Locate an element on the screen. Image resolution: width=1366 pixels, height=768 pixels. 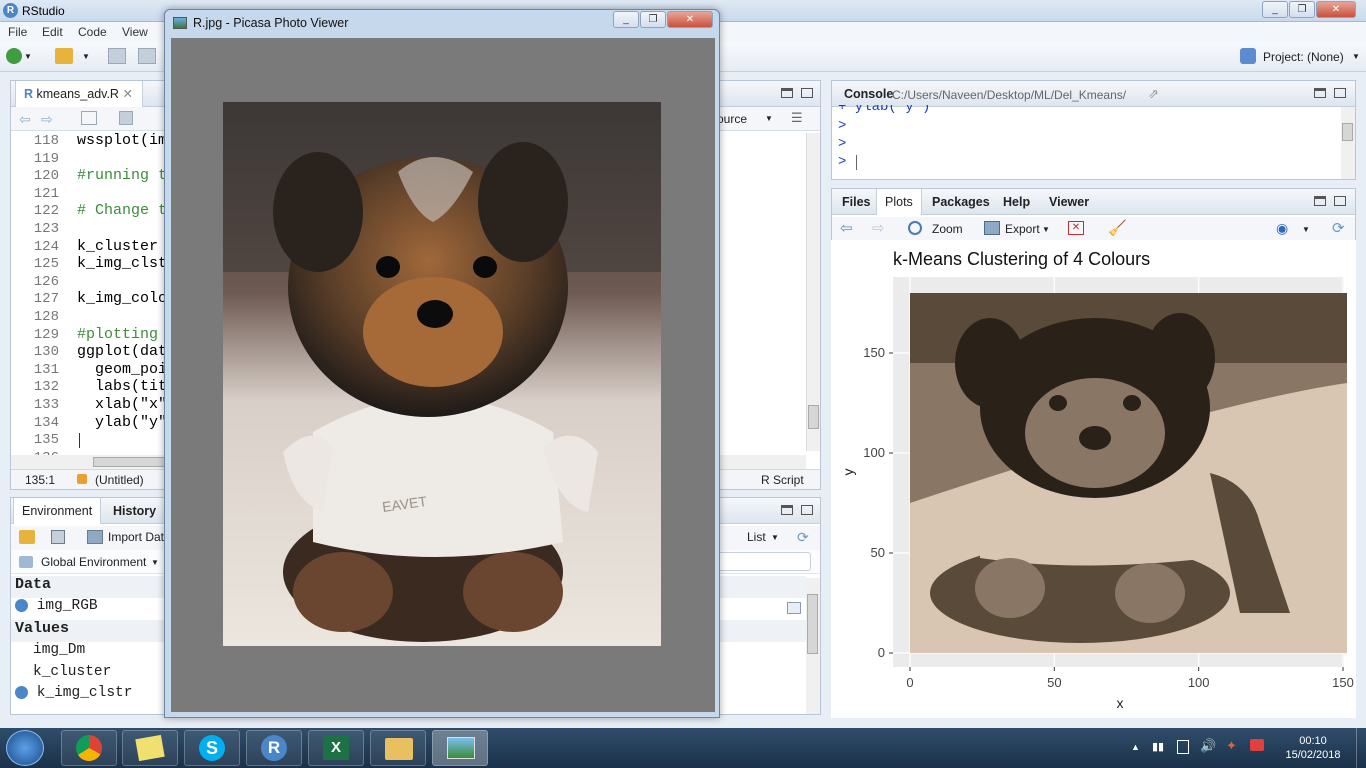
next-plot-icon: ⇨ is located at coordinates (878, 228).